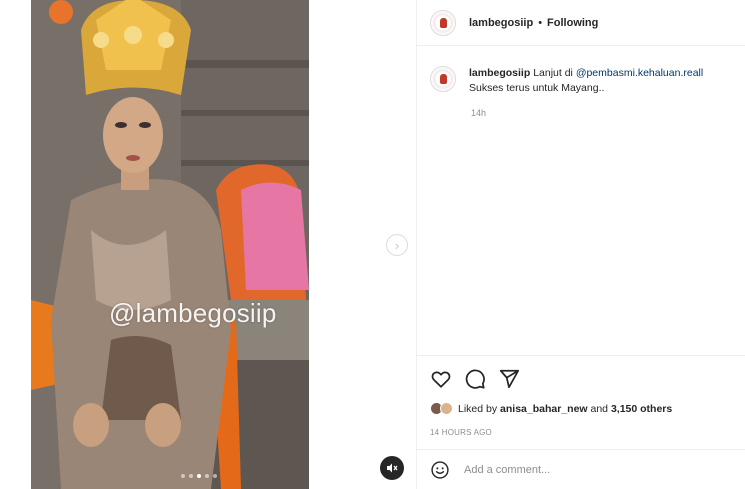  What do you see at coordinates (544, 409) in the screenshot?
I see `likes-user: anisa_bahar_new` at bounding box center [544, 409].